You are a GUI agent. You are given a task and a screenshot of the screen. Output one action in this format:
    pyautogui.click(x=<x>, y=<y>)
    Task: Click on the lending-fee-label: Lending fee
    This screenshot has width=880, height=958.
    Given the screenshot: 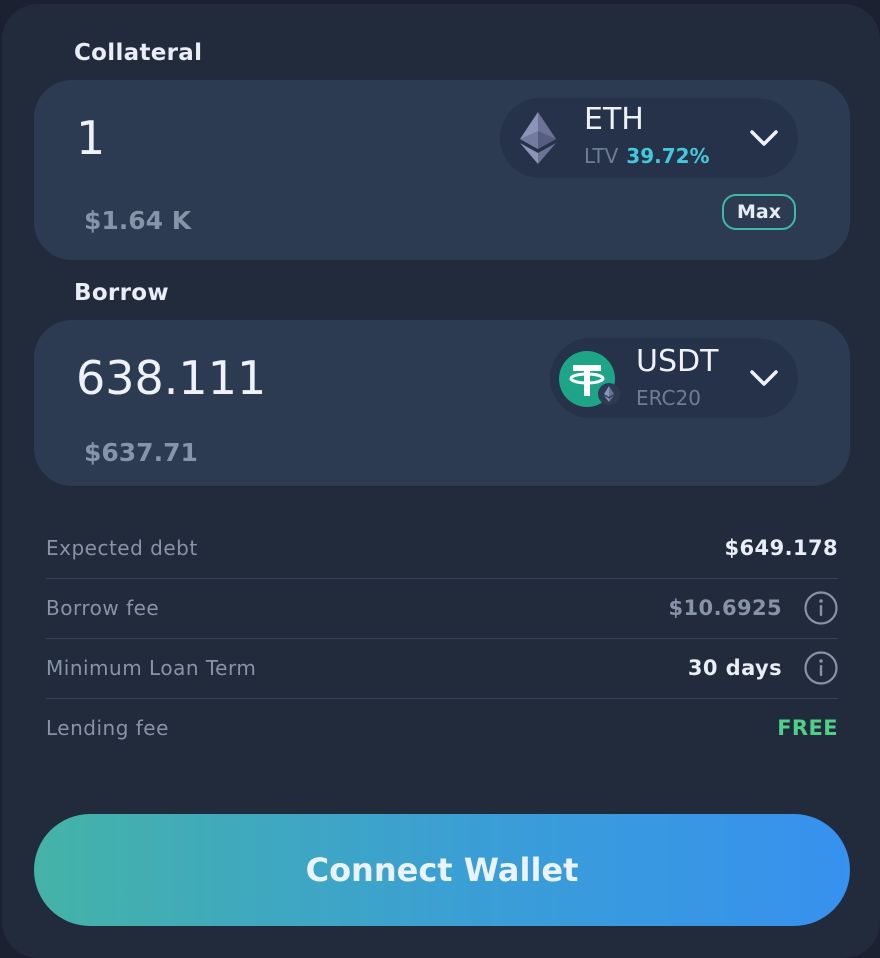 What is the action you would take?
    pyautogui.click(x=107, y=728)
    